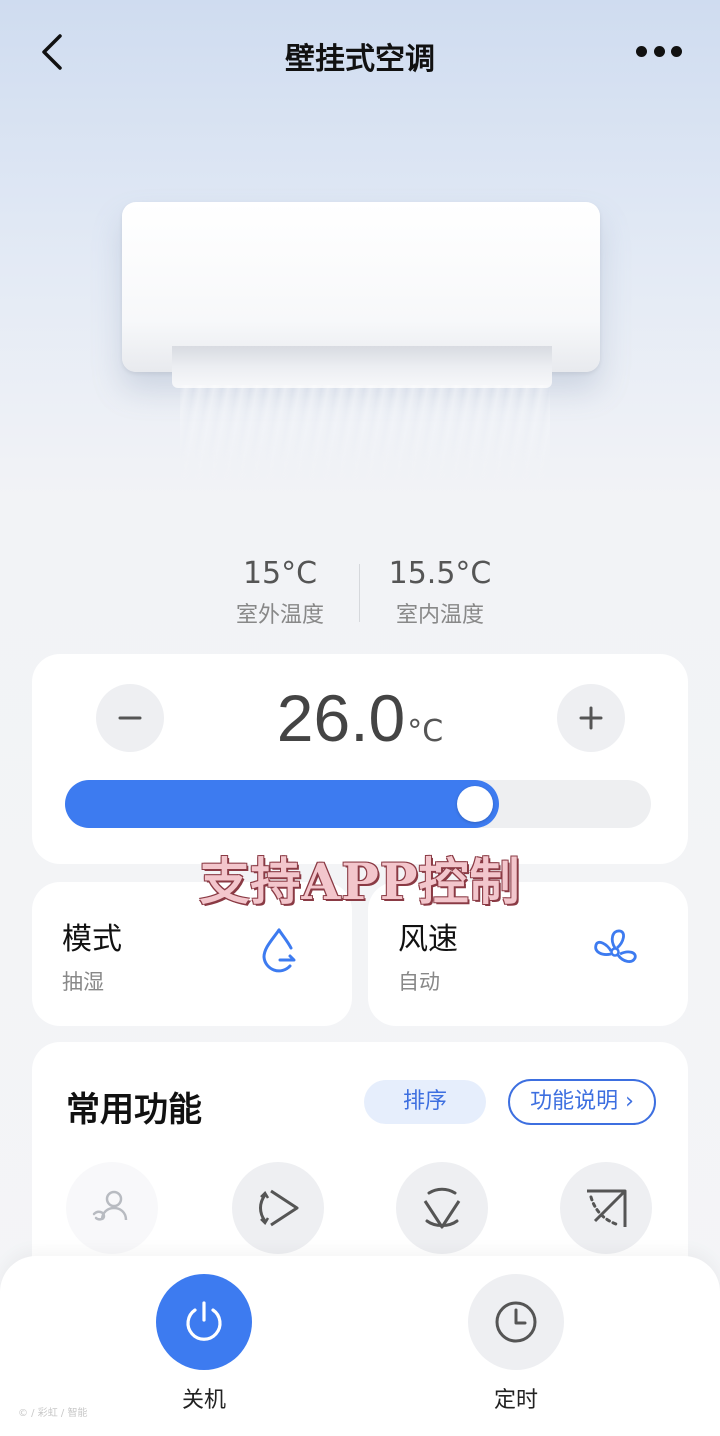 The width and height of the screenshot is (720, 1436). What do you see at coordinates (360, 1346) in the screenshot?
I see `bottom-action-bar: 关机 定时` at bounding box center [360, 1346].